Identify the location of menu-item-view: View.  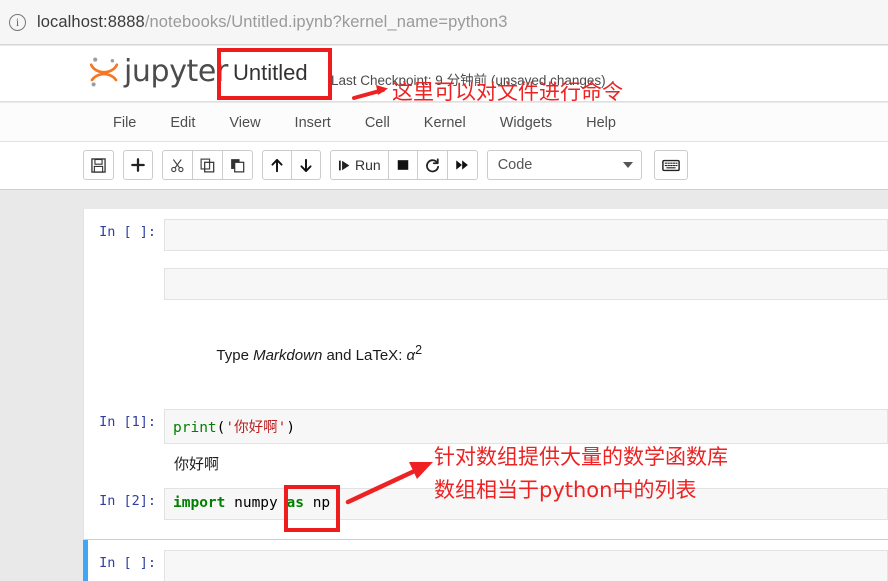
(244, 123).